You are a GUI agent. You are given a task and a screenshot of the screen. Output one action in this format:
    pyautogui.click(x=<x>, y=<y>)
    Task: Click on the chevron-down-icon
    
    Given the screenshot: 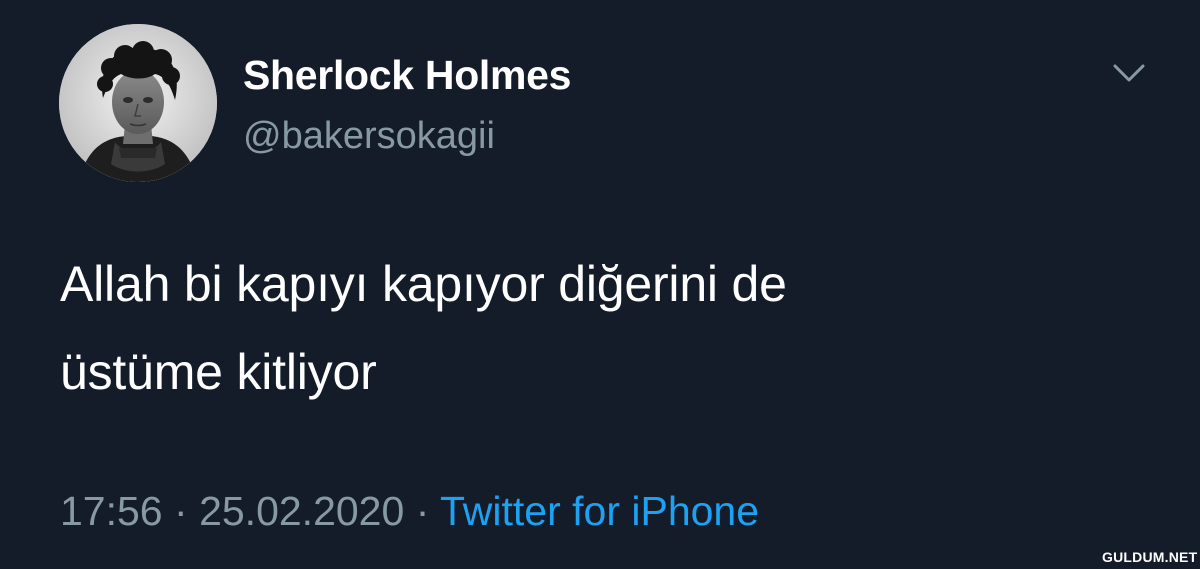 What is the action you would take?
    pyautogui.click(x=1129, y=73)
    